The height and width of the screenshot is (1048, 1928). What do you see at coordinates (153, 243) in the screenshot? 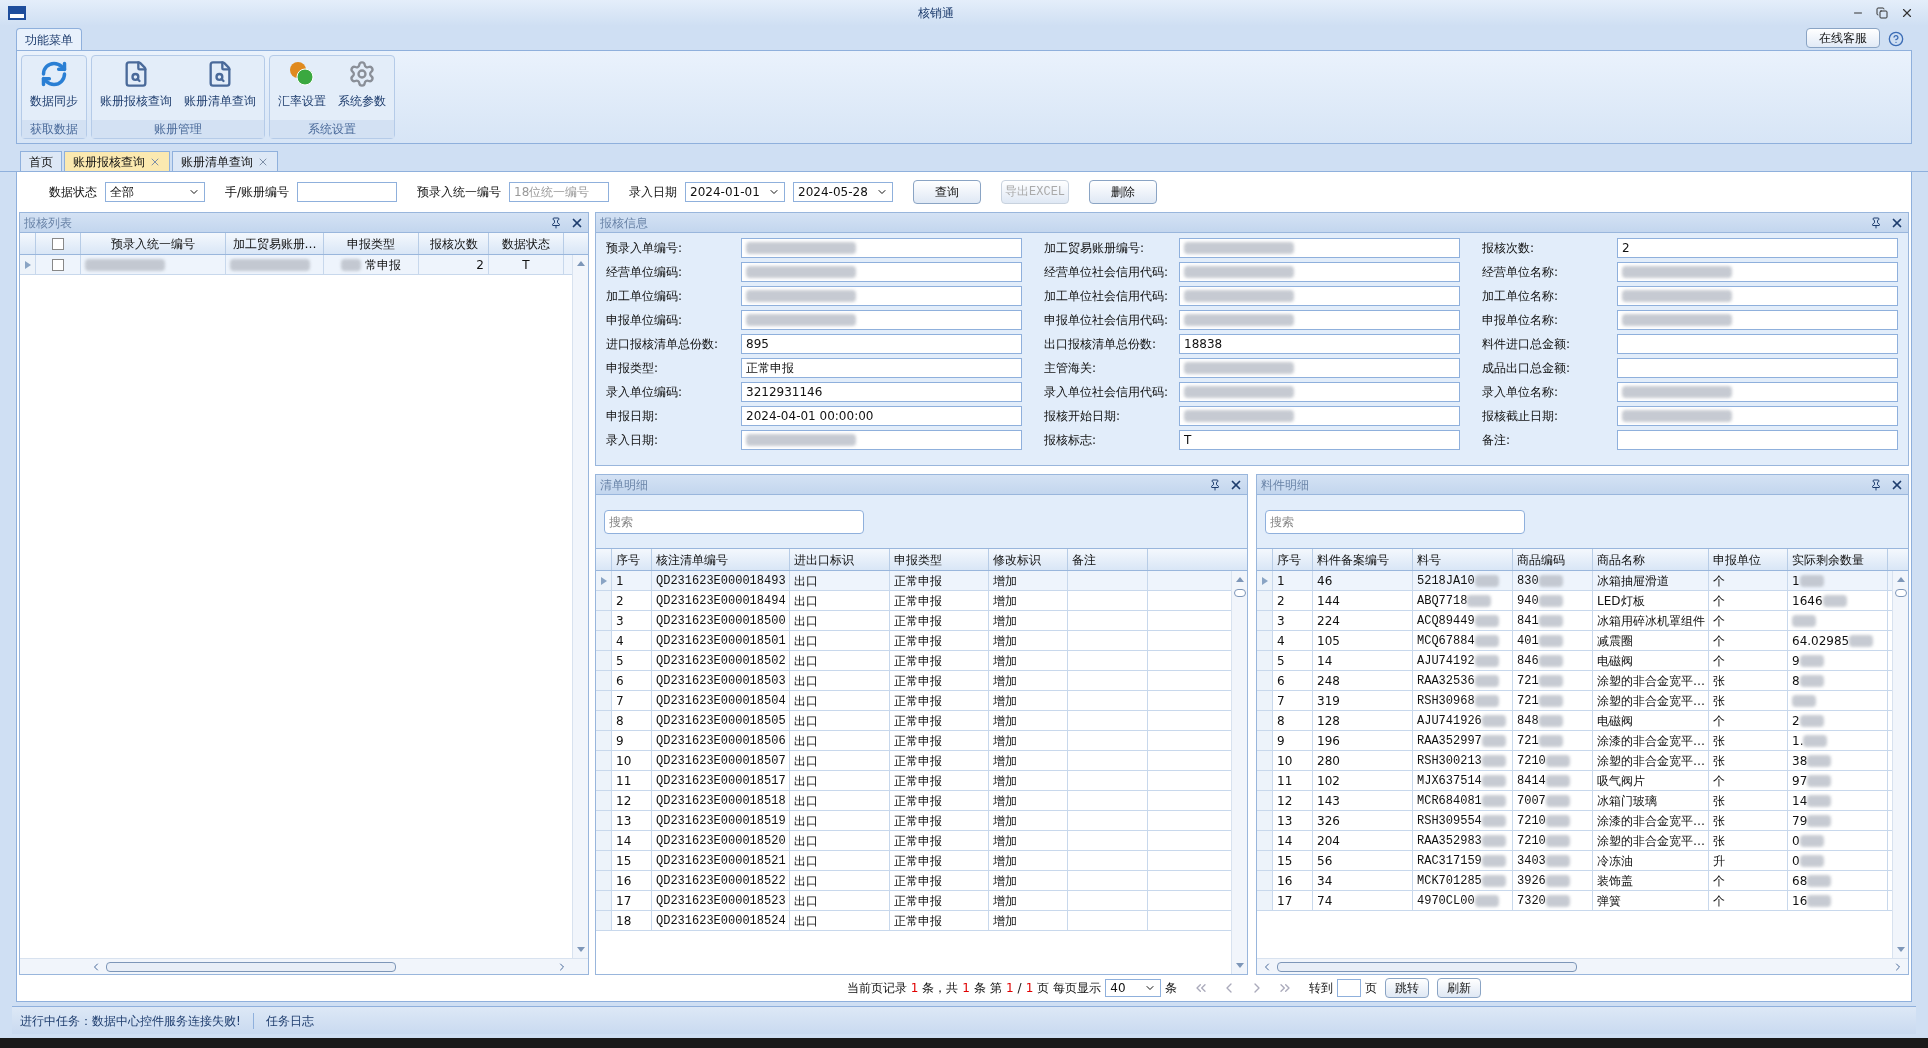
I see `column-header: 预录入统一编号` at bounding box center [153, 243].